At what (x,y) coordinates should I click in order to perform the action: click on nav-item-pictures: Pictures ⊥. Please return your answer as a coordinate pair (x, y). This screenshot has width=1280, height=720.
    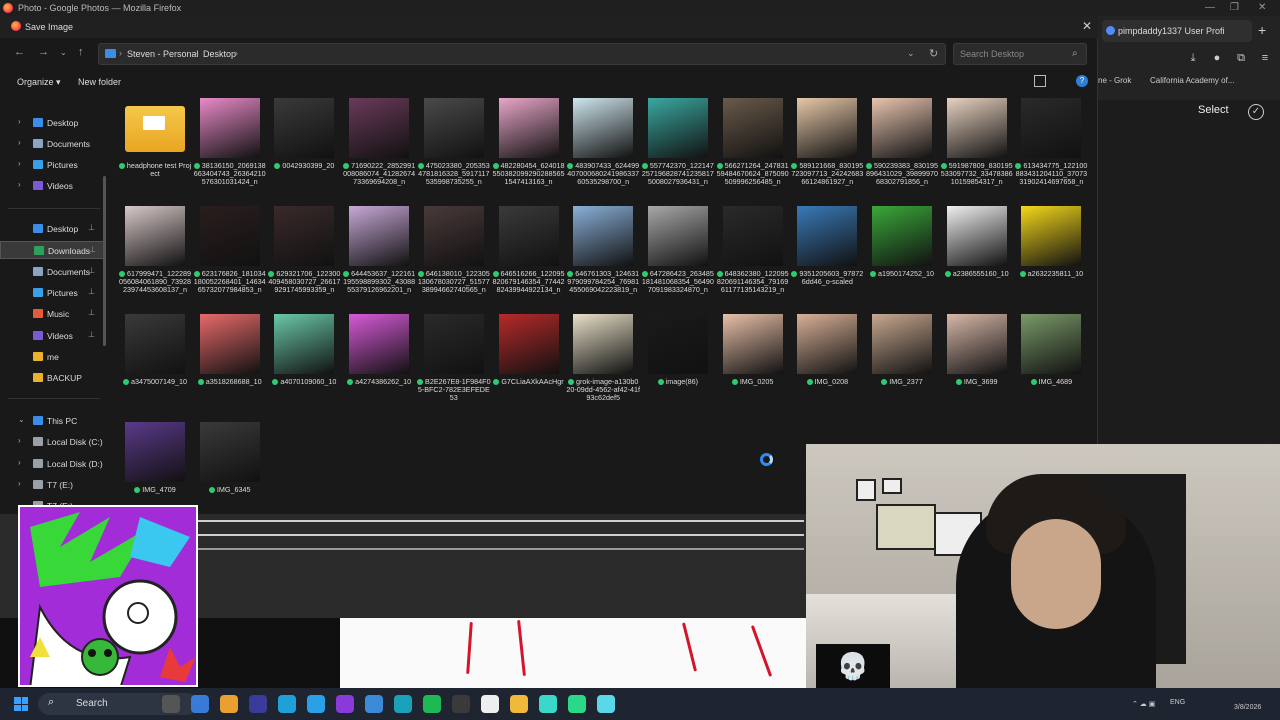
    Looking at the image, I should click on (52, 293).